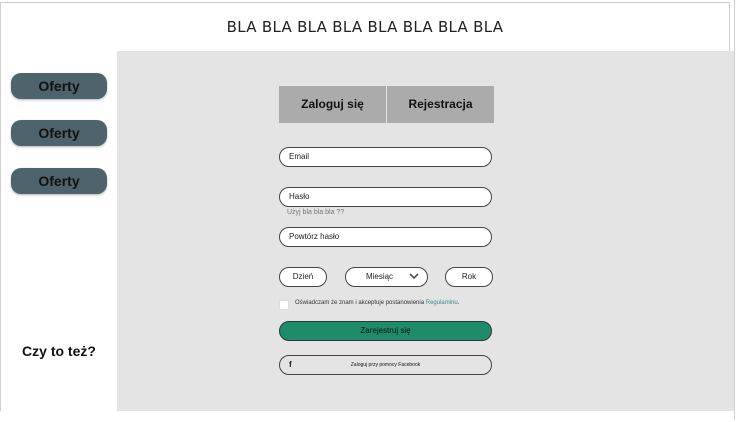 The width and height of the screenshot is (740, 422). I want to click on sidebar-question: Czy to też?, so click(59, 351).